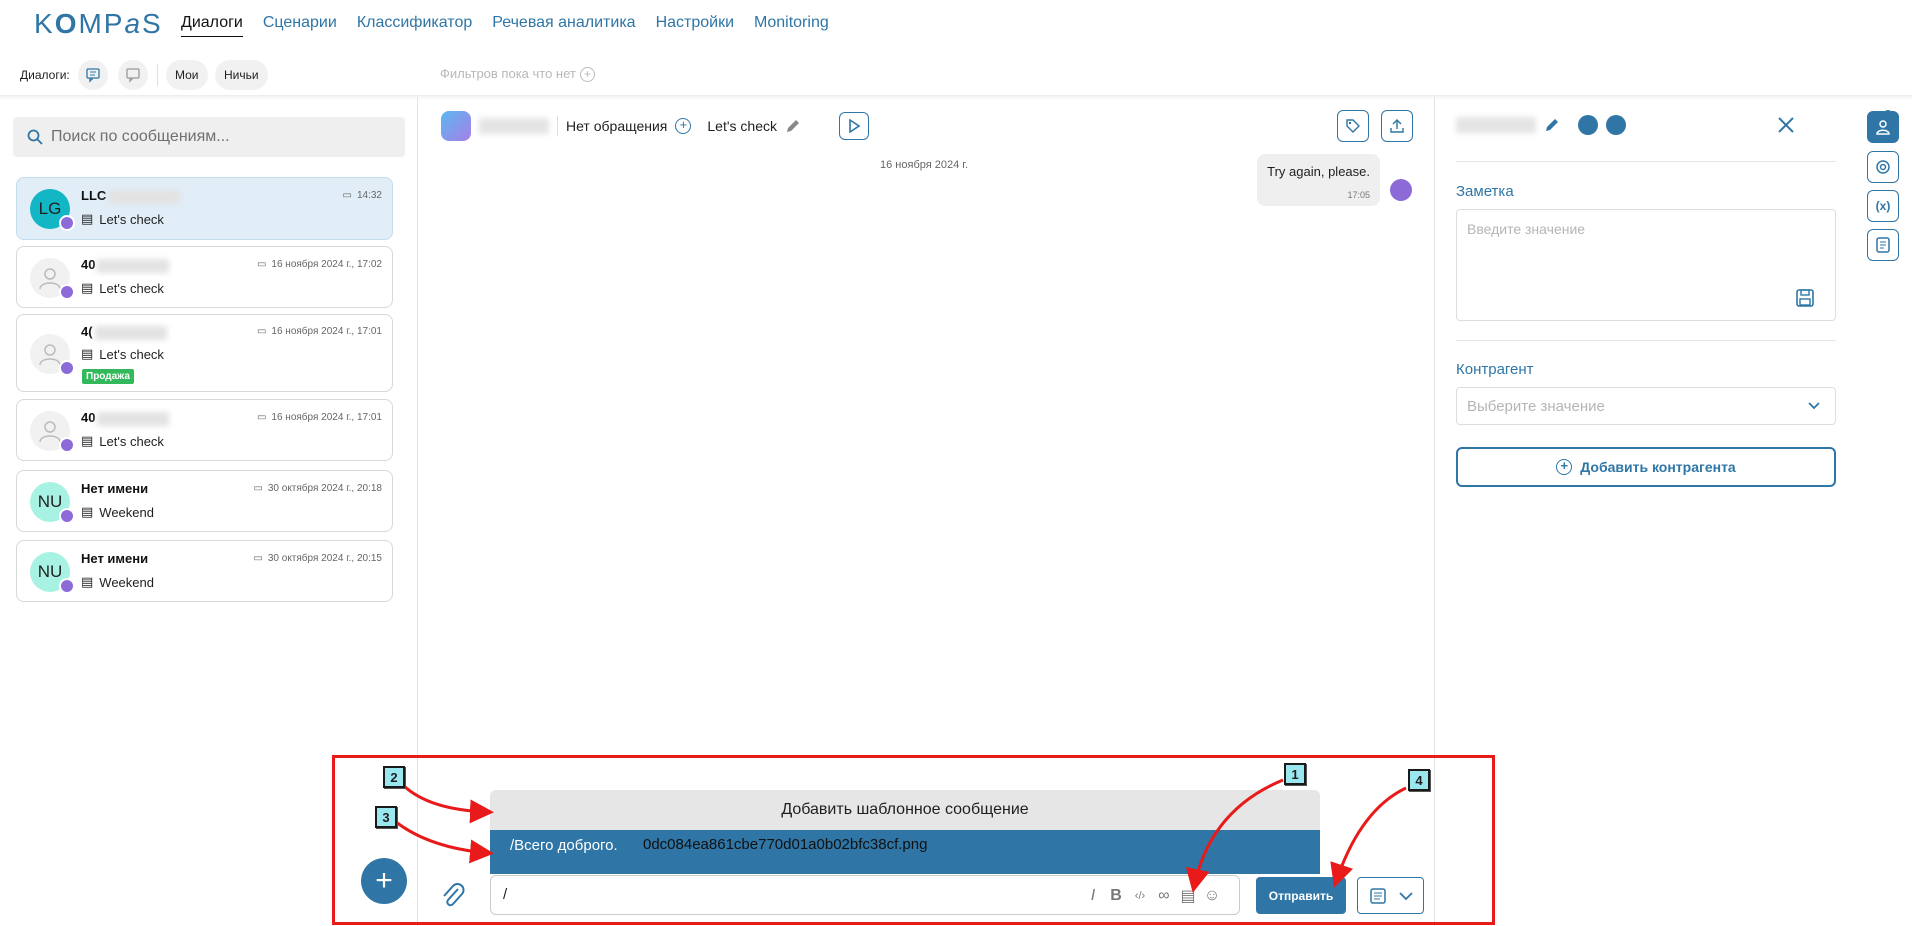 The width and height of the screenshot is (1912, 926). I want to click on note-placeholder: Введите значение, so click(1526, 229).